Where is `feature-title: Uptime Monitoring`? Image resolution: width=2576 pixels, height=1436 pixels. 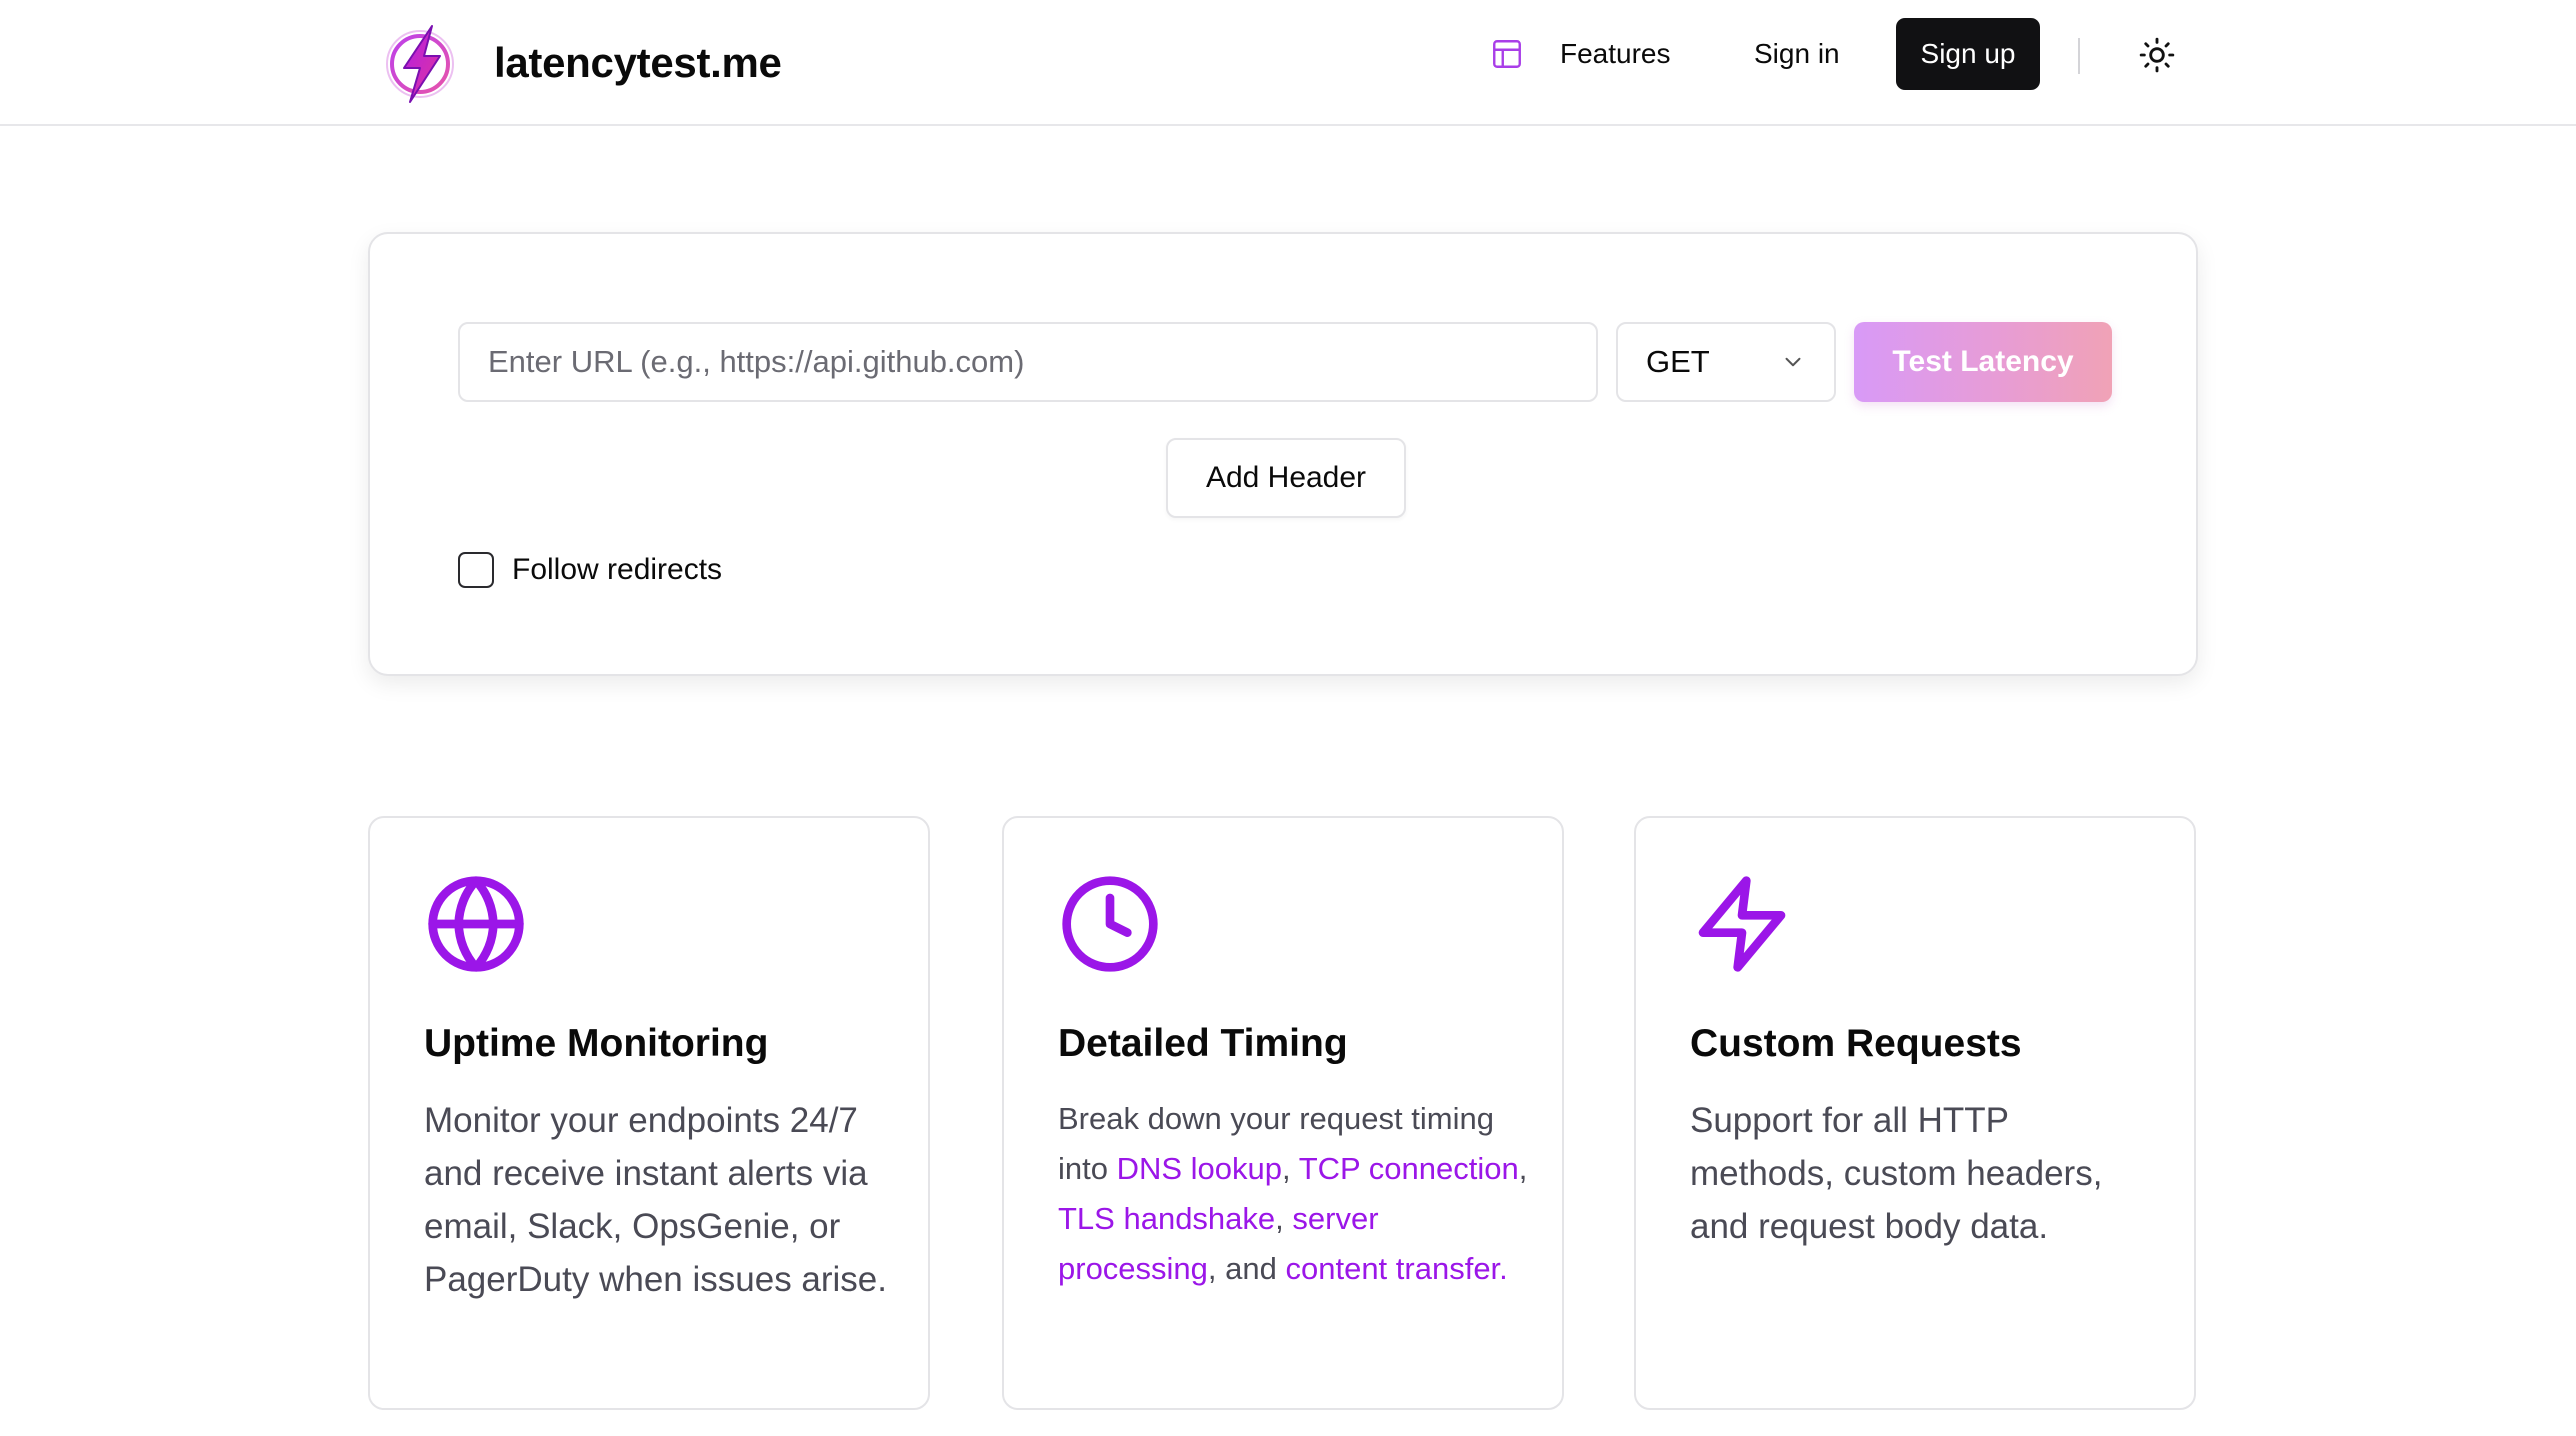
feature-title: Uptime Monitoring is located at coordinates (596, 1044).